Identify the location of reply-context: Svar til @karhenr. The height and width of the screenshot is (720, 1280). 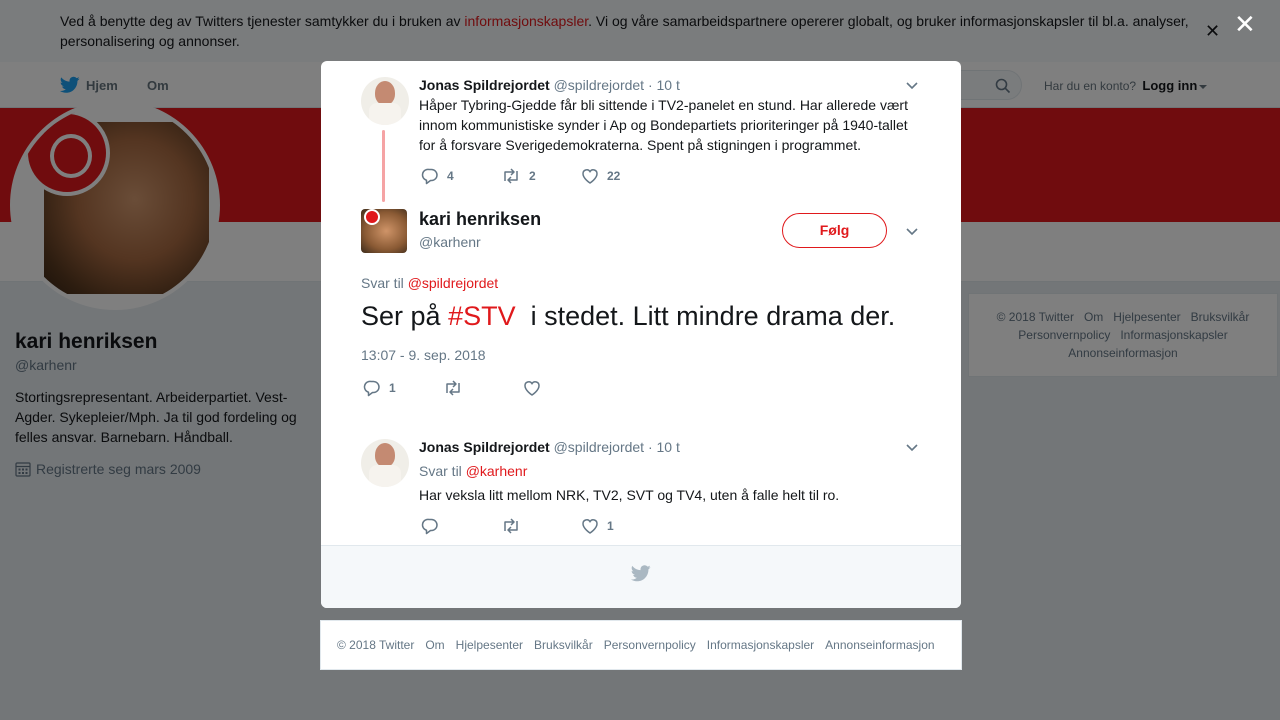
(473, 471).